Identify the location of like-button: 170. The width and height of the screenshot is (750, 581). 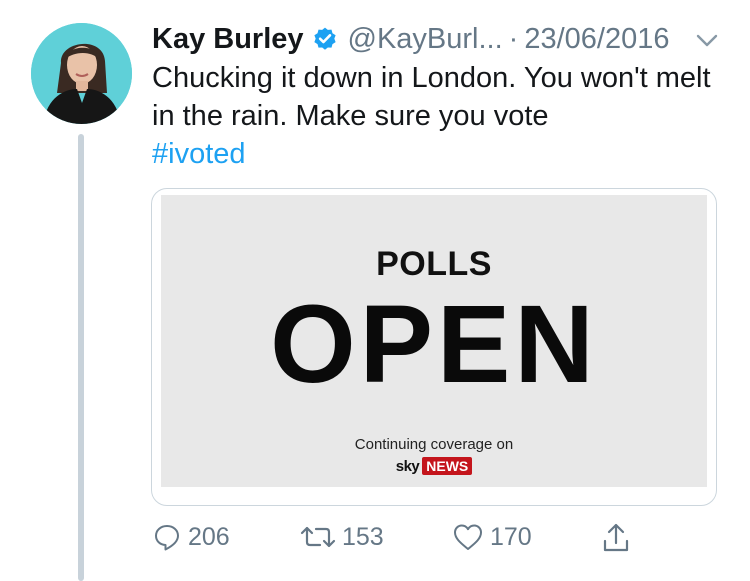
(492, 537).